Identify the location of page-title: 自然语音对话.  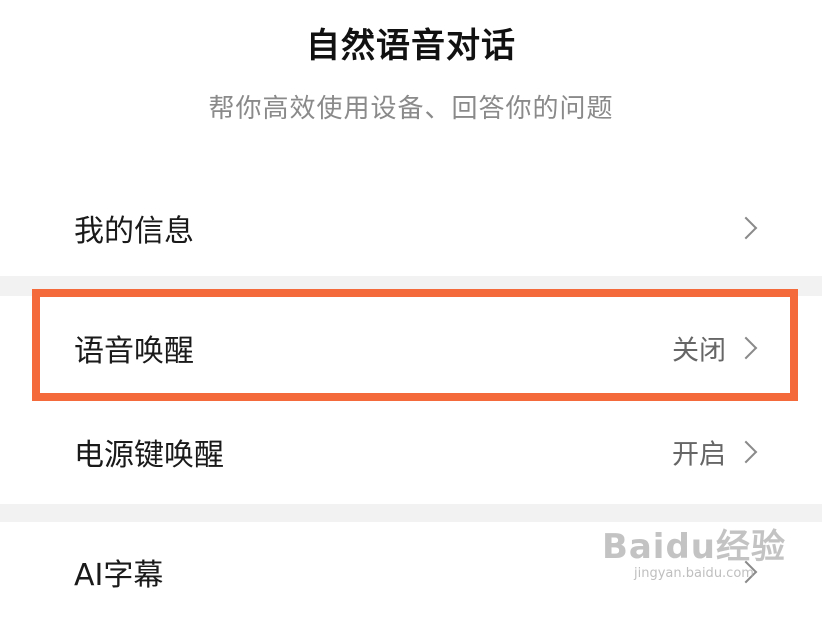
(411, 46).